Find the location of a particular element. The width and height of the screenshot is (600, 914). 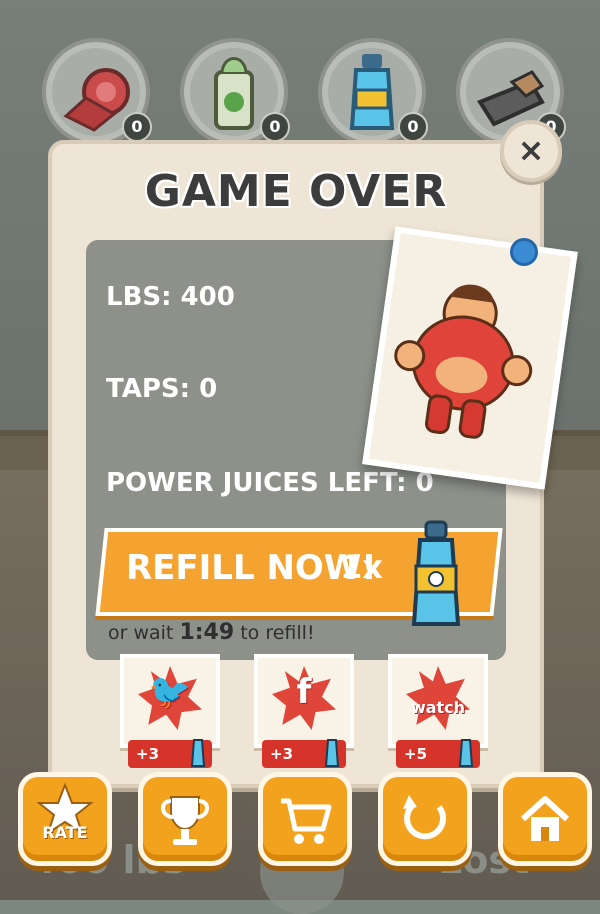

rate-button: RATE is located at coordinates (65, 819).